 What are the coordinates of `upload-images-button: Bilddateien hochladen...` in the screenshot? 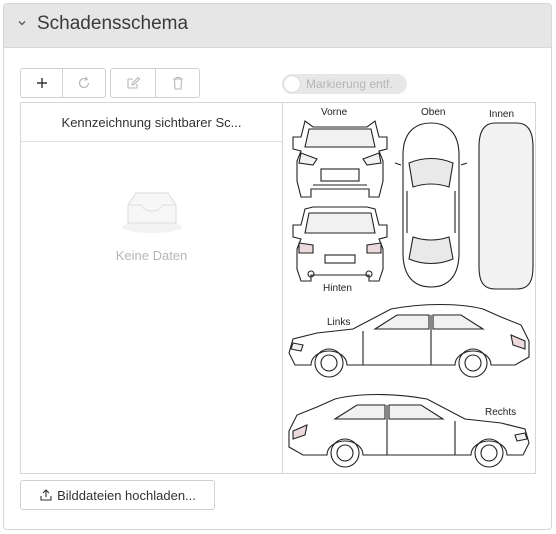 It's located at (117, 495).